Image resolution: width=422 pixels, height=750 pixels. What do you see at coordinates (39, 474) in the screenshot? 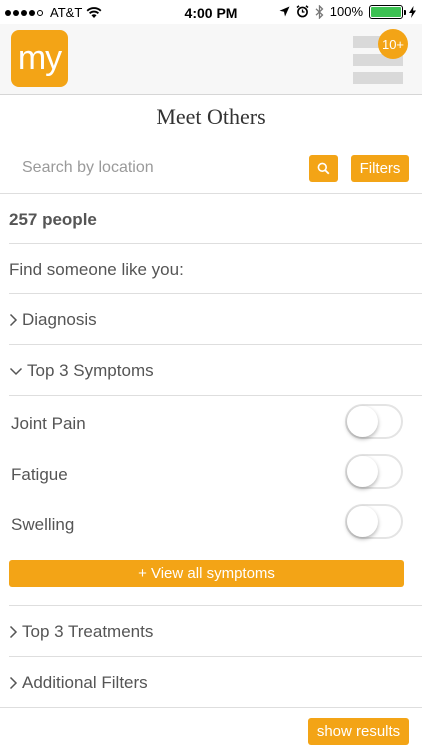
I see `symptom-label-fatigue: Fatigue` at bounding box center [39, 474].